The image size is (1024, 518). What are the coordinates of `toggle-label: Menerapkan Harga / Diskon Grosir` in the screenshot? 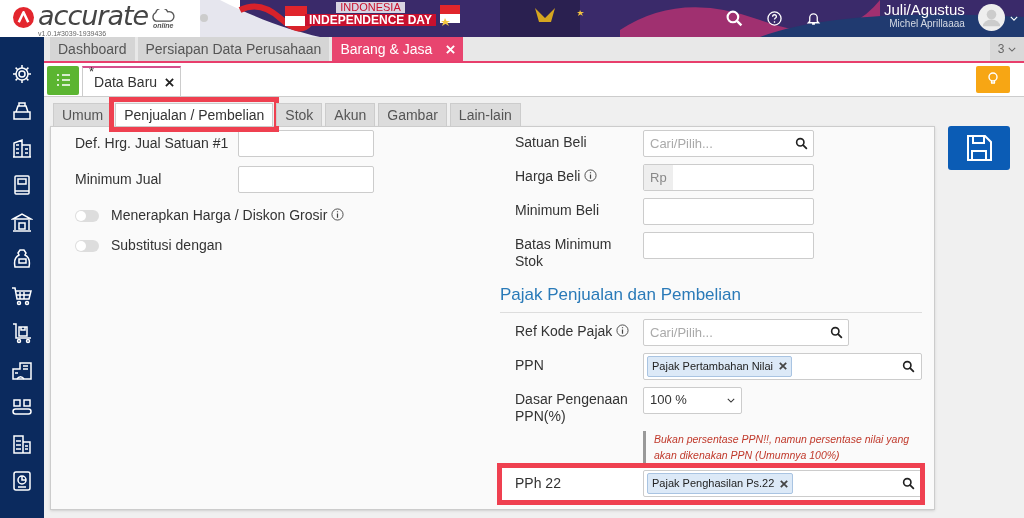 It's located at (228, 215).